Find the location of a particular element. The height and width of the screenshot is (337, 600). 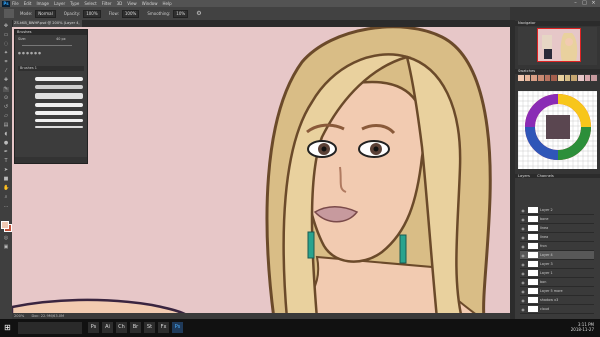

photoshop-logo: Ps is located at coordinates (6, 3).